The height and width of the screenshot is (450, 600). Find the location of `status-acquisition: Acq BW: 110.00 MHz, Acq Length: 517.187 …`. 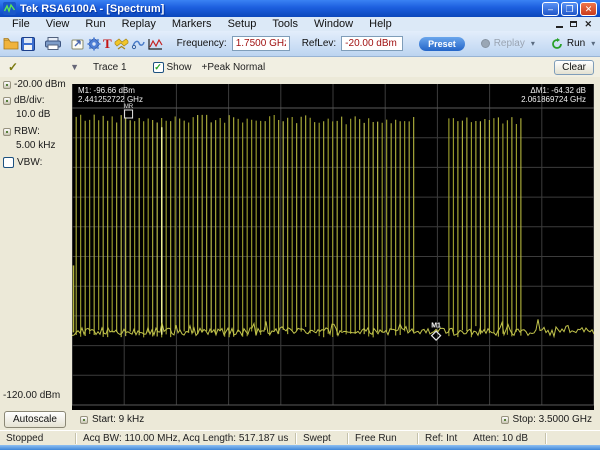

status-acquisition: Acq BW: 110.00 MHz, Acq Length: 517.187 … is located at coordinates (186, 438).